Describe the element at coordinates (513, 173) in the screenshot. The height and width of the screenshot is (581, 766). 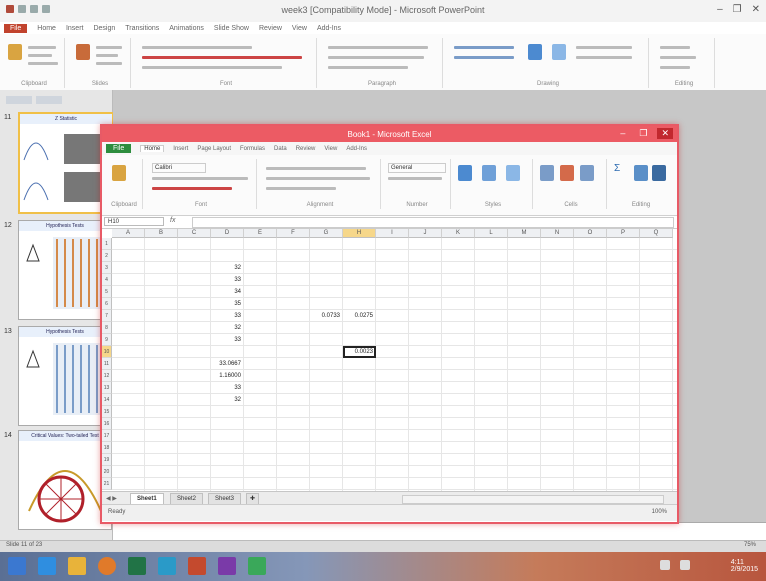
I see `cell-styles-icon` at that location.